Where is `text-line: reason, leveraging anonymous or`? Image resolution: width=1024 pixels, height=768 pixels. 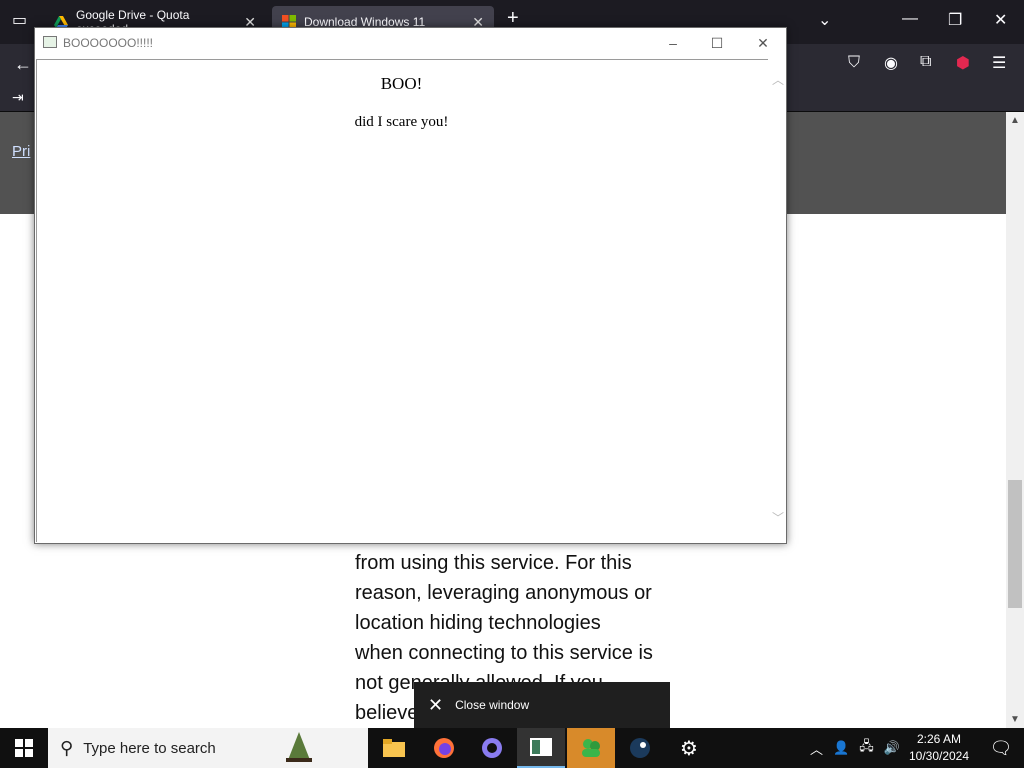
text-line: reason, leveraging anonymous or is located at coordinates (503, 593).